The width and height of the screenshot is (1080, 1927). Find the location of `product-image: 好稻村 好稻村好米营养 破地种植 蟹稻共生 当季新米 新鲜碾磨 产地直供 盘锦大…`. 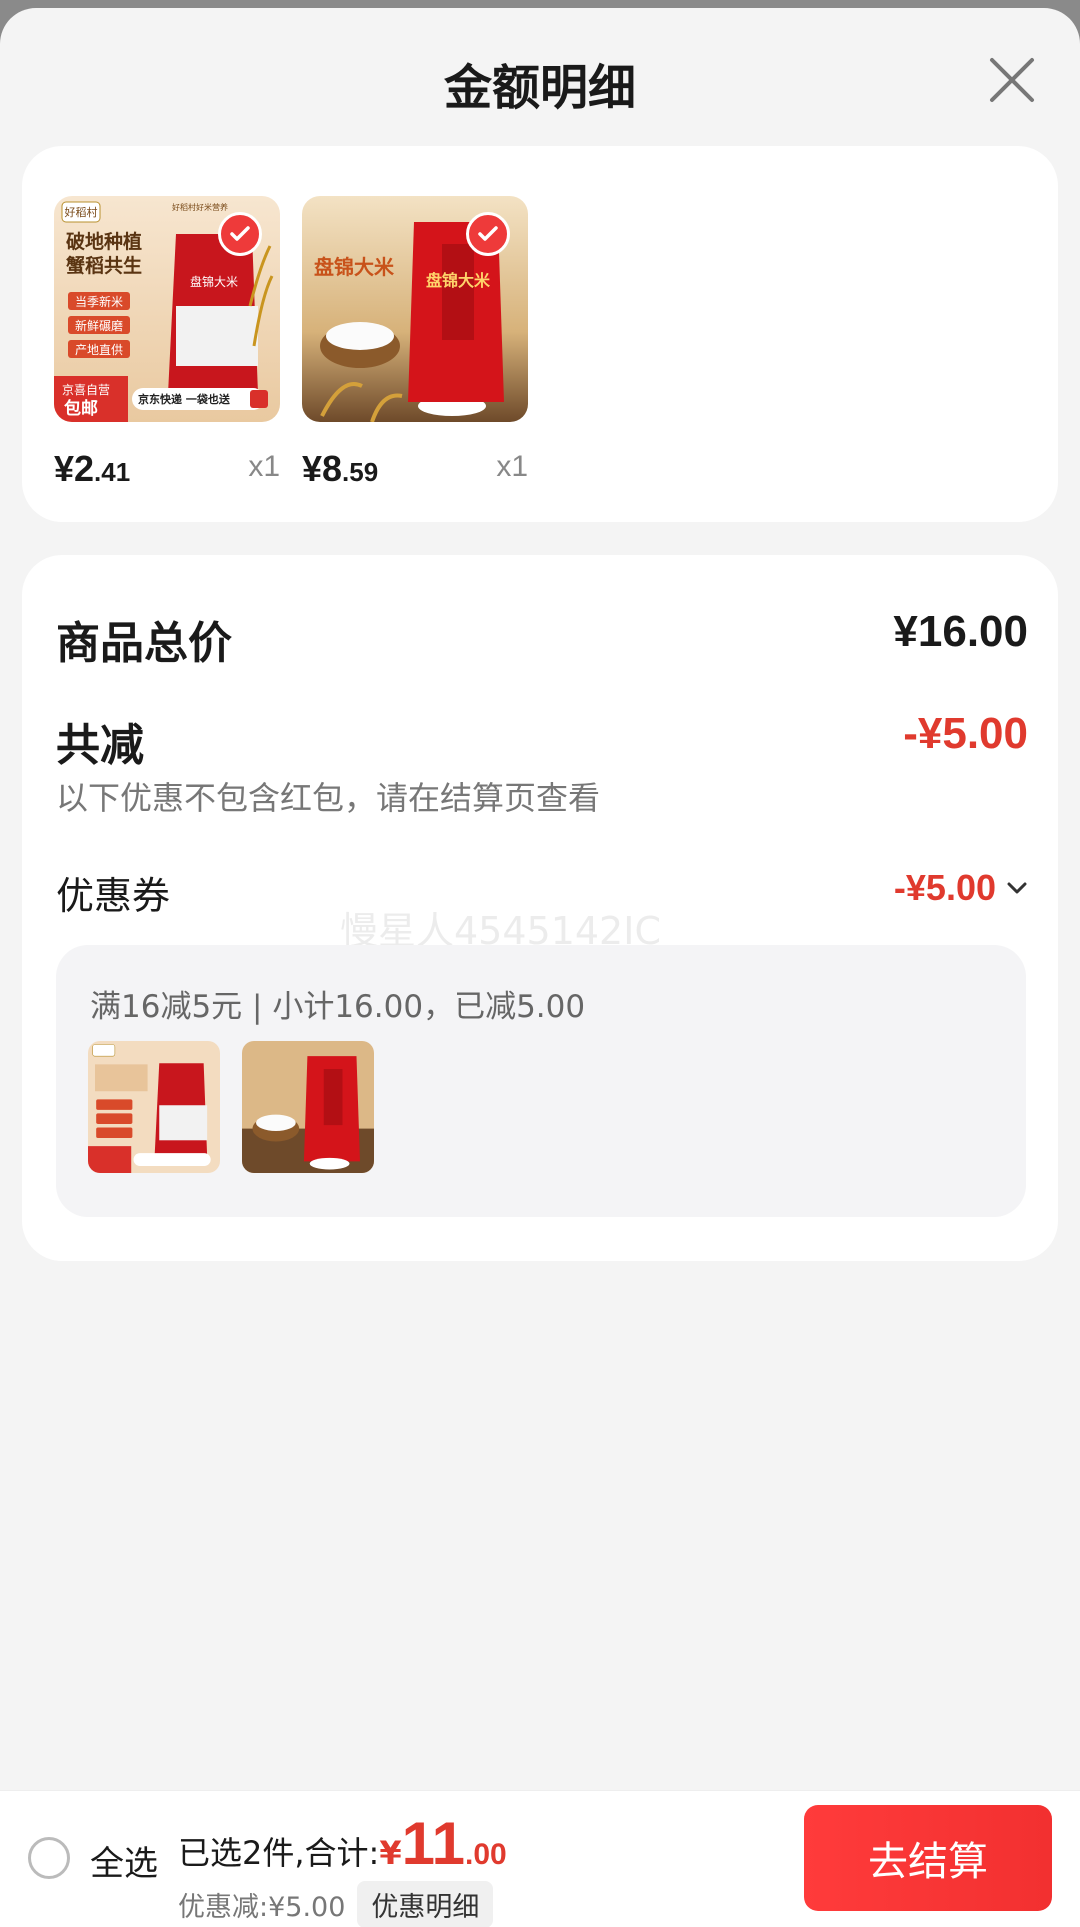

product-image: 好稻村 好稻村好米营养 破地种植 蟹稻共生 当季新米 新鲜碾磨 产地直供 盘锦大… is located at coordinates (167, 309).